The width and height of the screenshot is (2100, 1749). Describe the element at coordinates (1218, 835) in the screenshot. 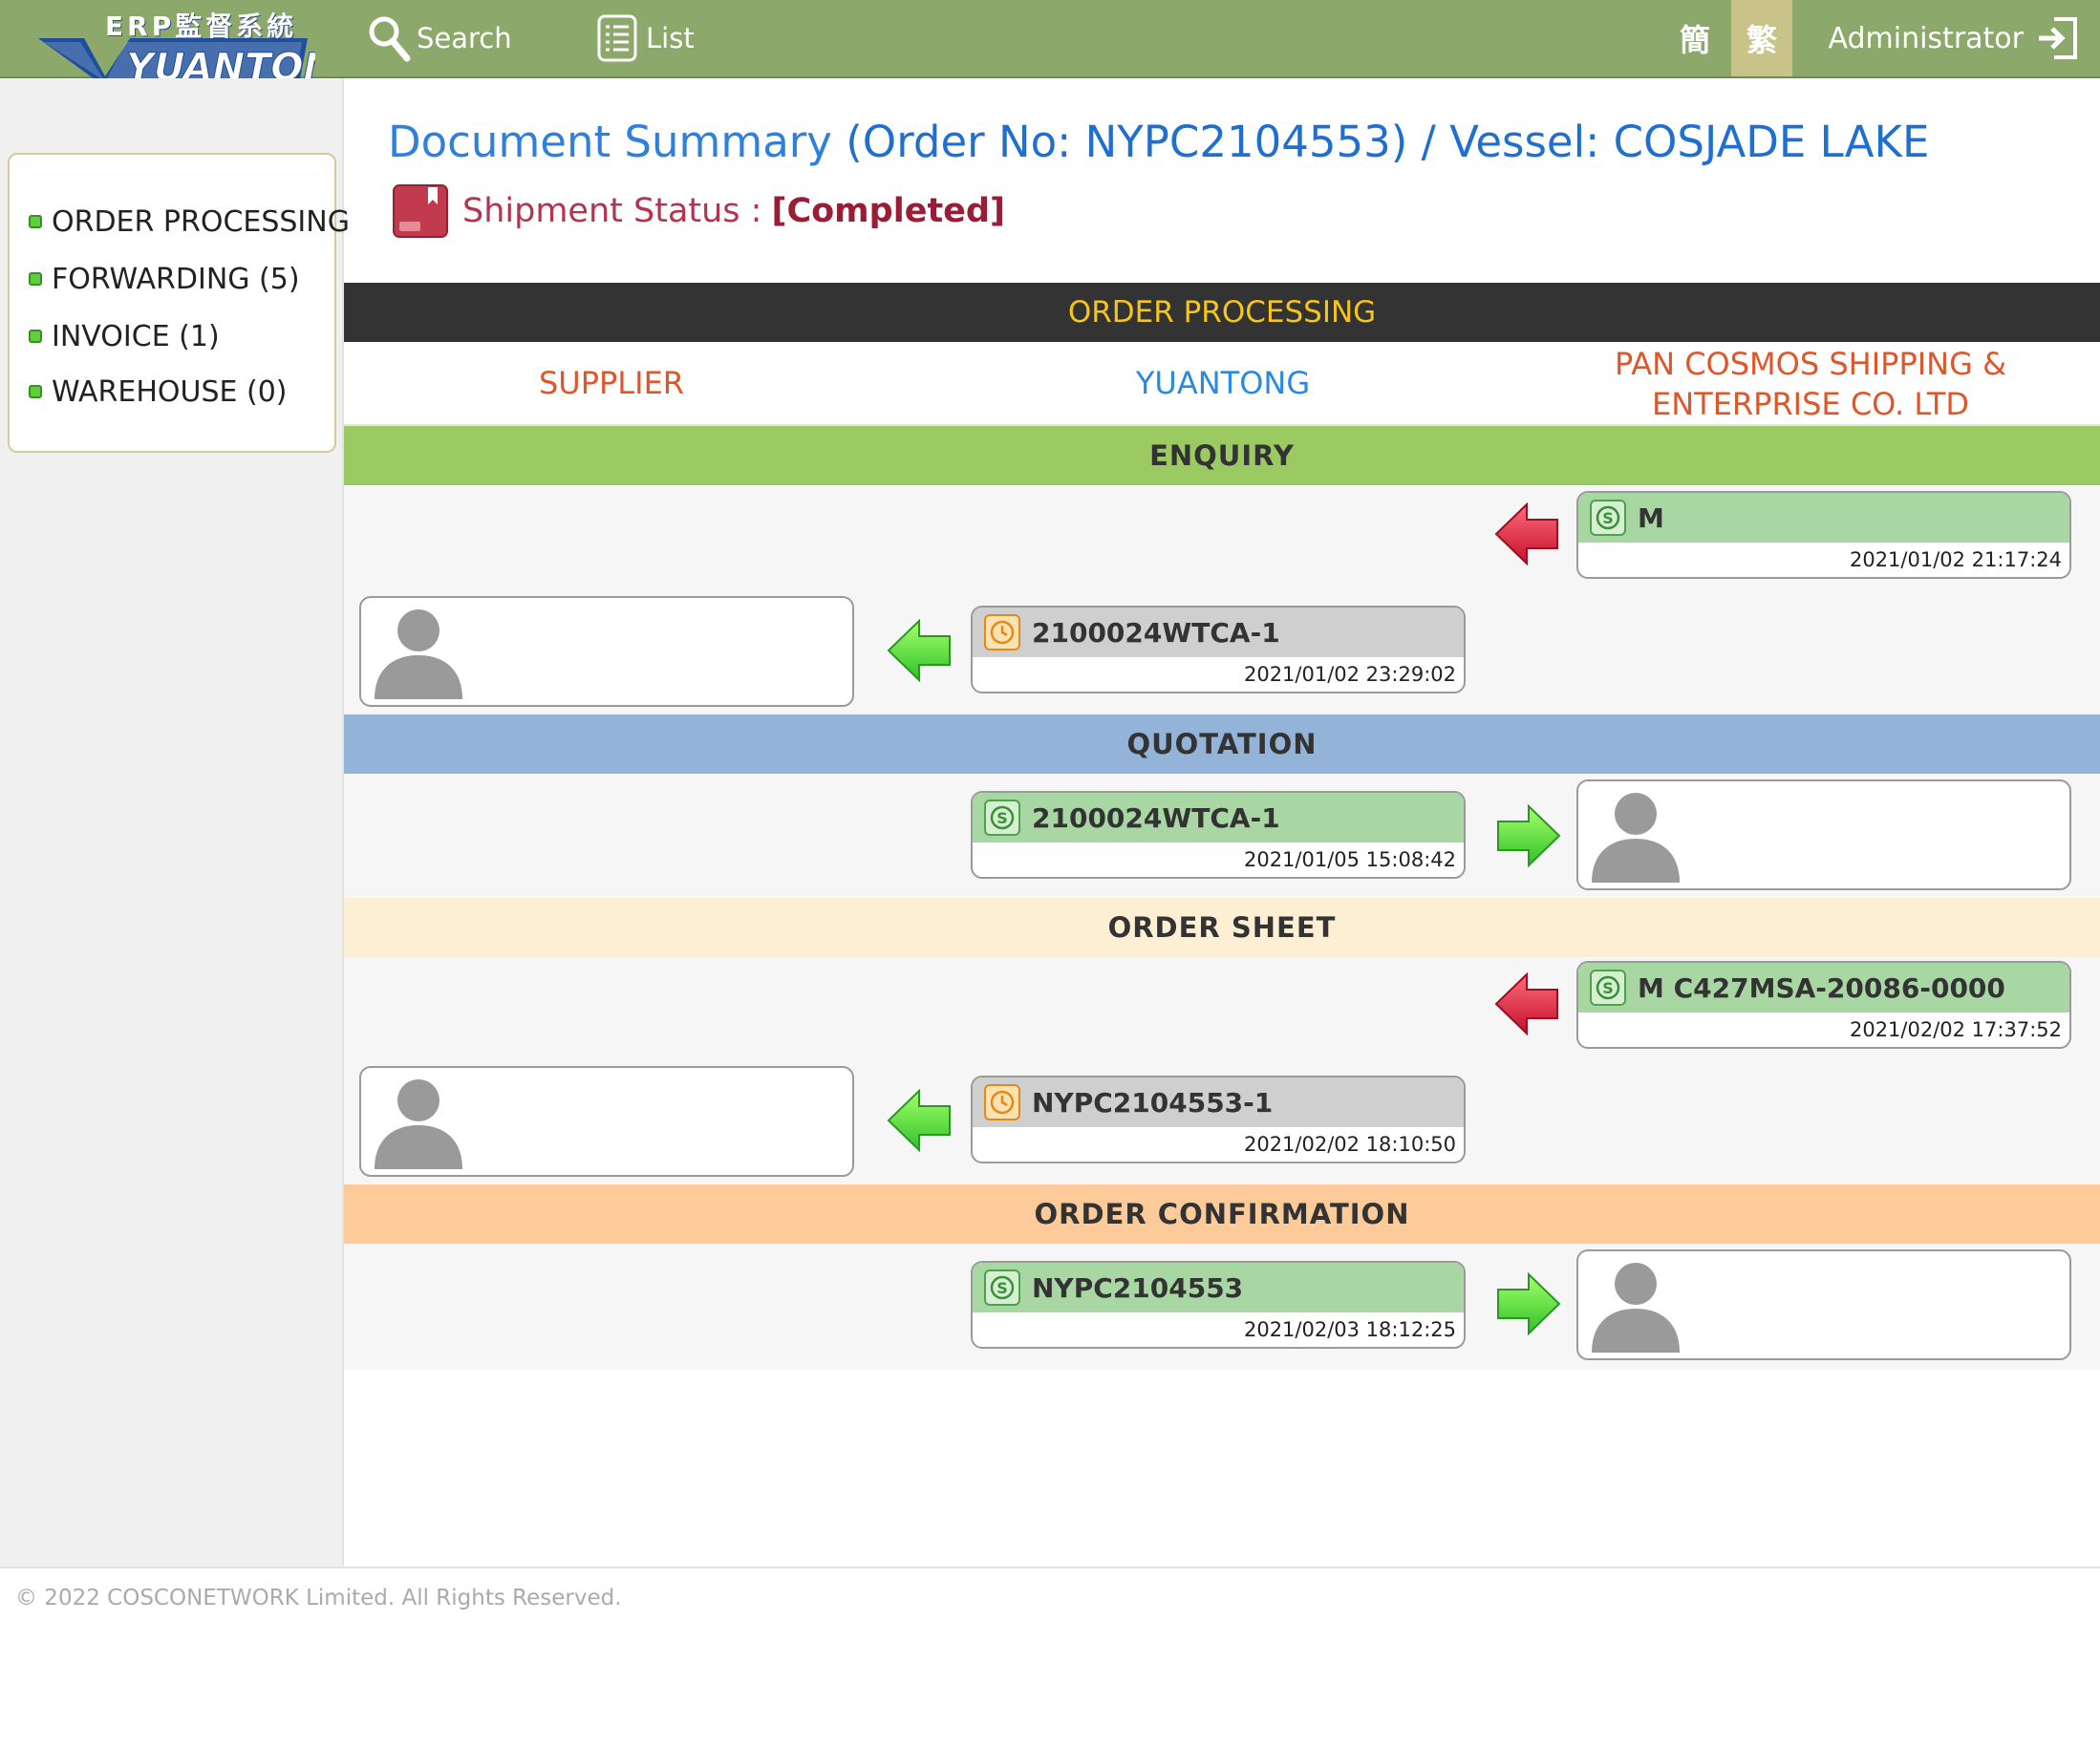

I see `card-quotation-yuantong: S 2100024WTCA-1 2021/01/05 15:08:42` at that location.